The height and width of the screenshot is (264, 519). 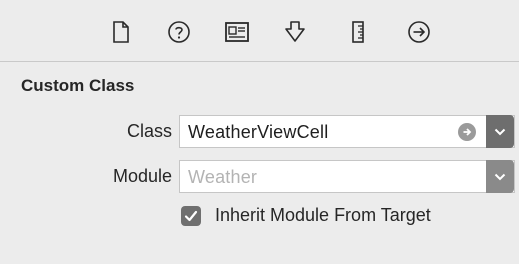 I want to click on class-label: Class, so click(x=149, y=131).